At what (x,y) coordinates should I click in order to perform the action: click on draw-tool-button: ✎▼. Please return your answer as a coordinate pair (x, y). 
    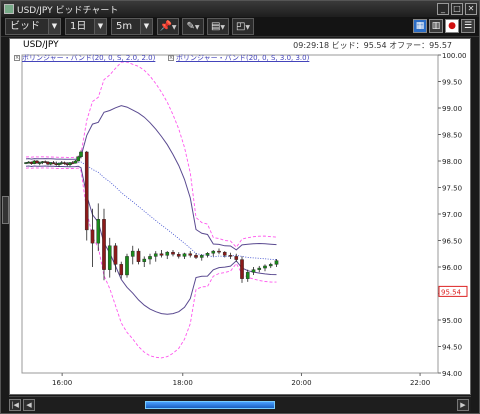
    Looking at the image, I should click on (193, 26).